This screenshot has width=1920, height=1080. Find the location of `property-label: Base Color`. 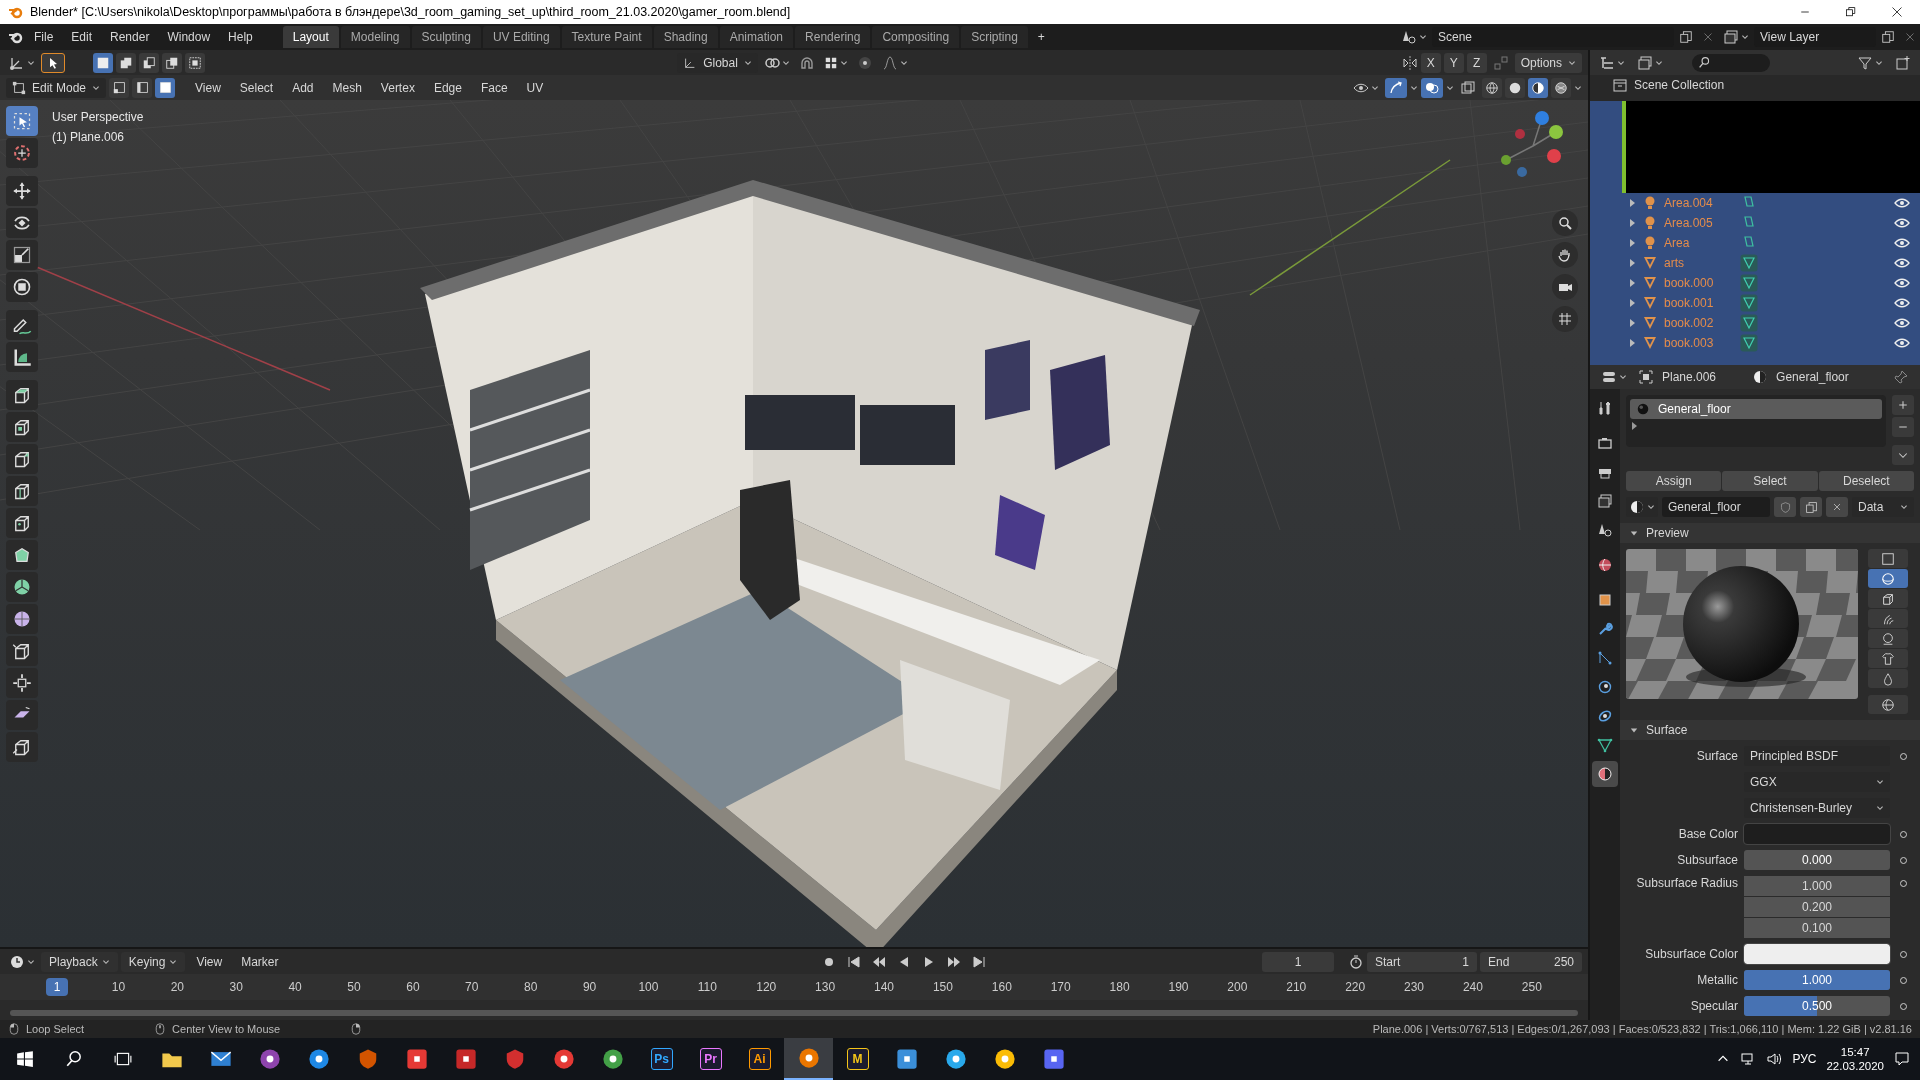

property-label: Base Color is located at coordinates (1707, 834).